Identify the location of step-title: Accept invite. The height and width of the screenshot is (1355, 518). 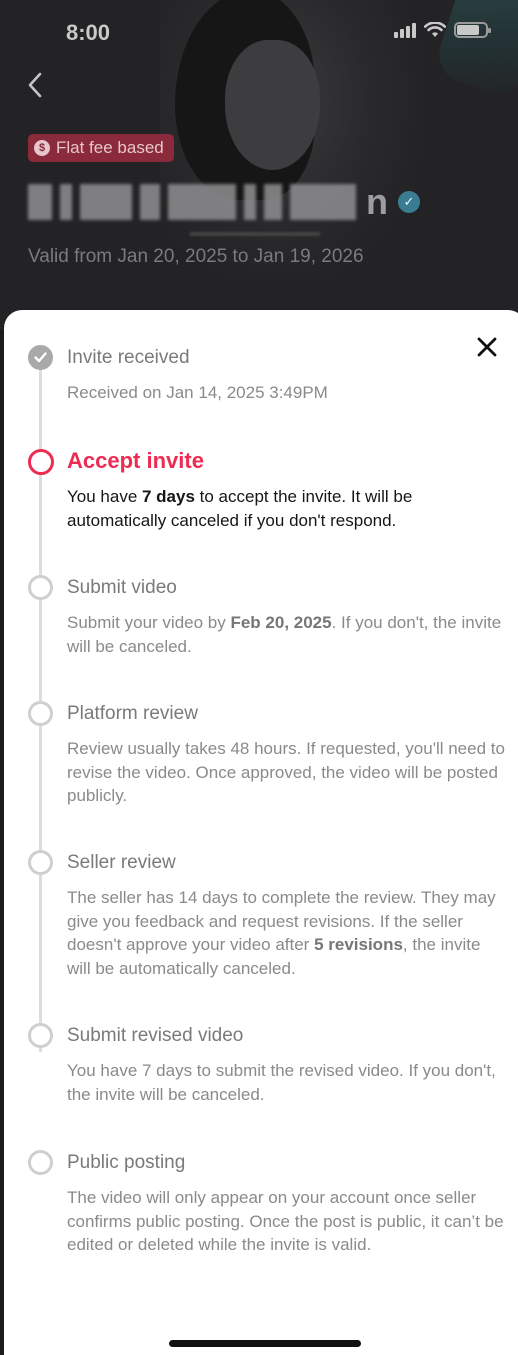
(135, 460).